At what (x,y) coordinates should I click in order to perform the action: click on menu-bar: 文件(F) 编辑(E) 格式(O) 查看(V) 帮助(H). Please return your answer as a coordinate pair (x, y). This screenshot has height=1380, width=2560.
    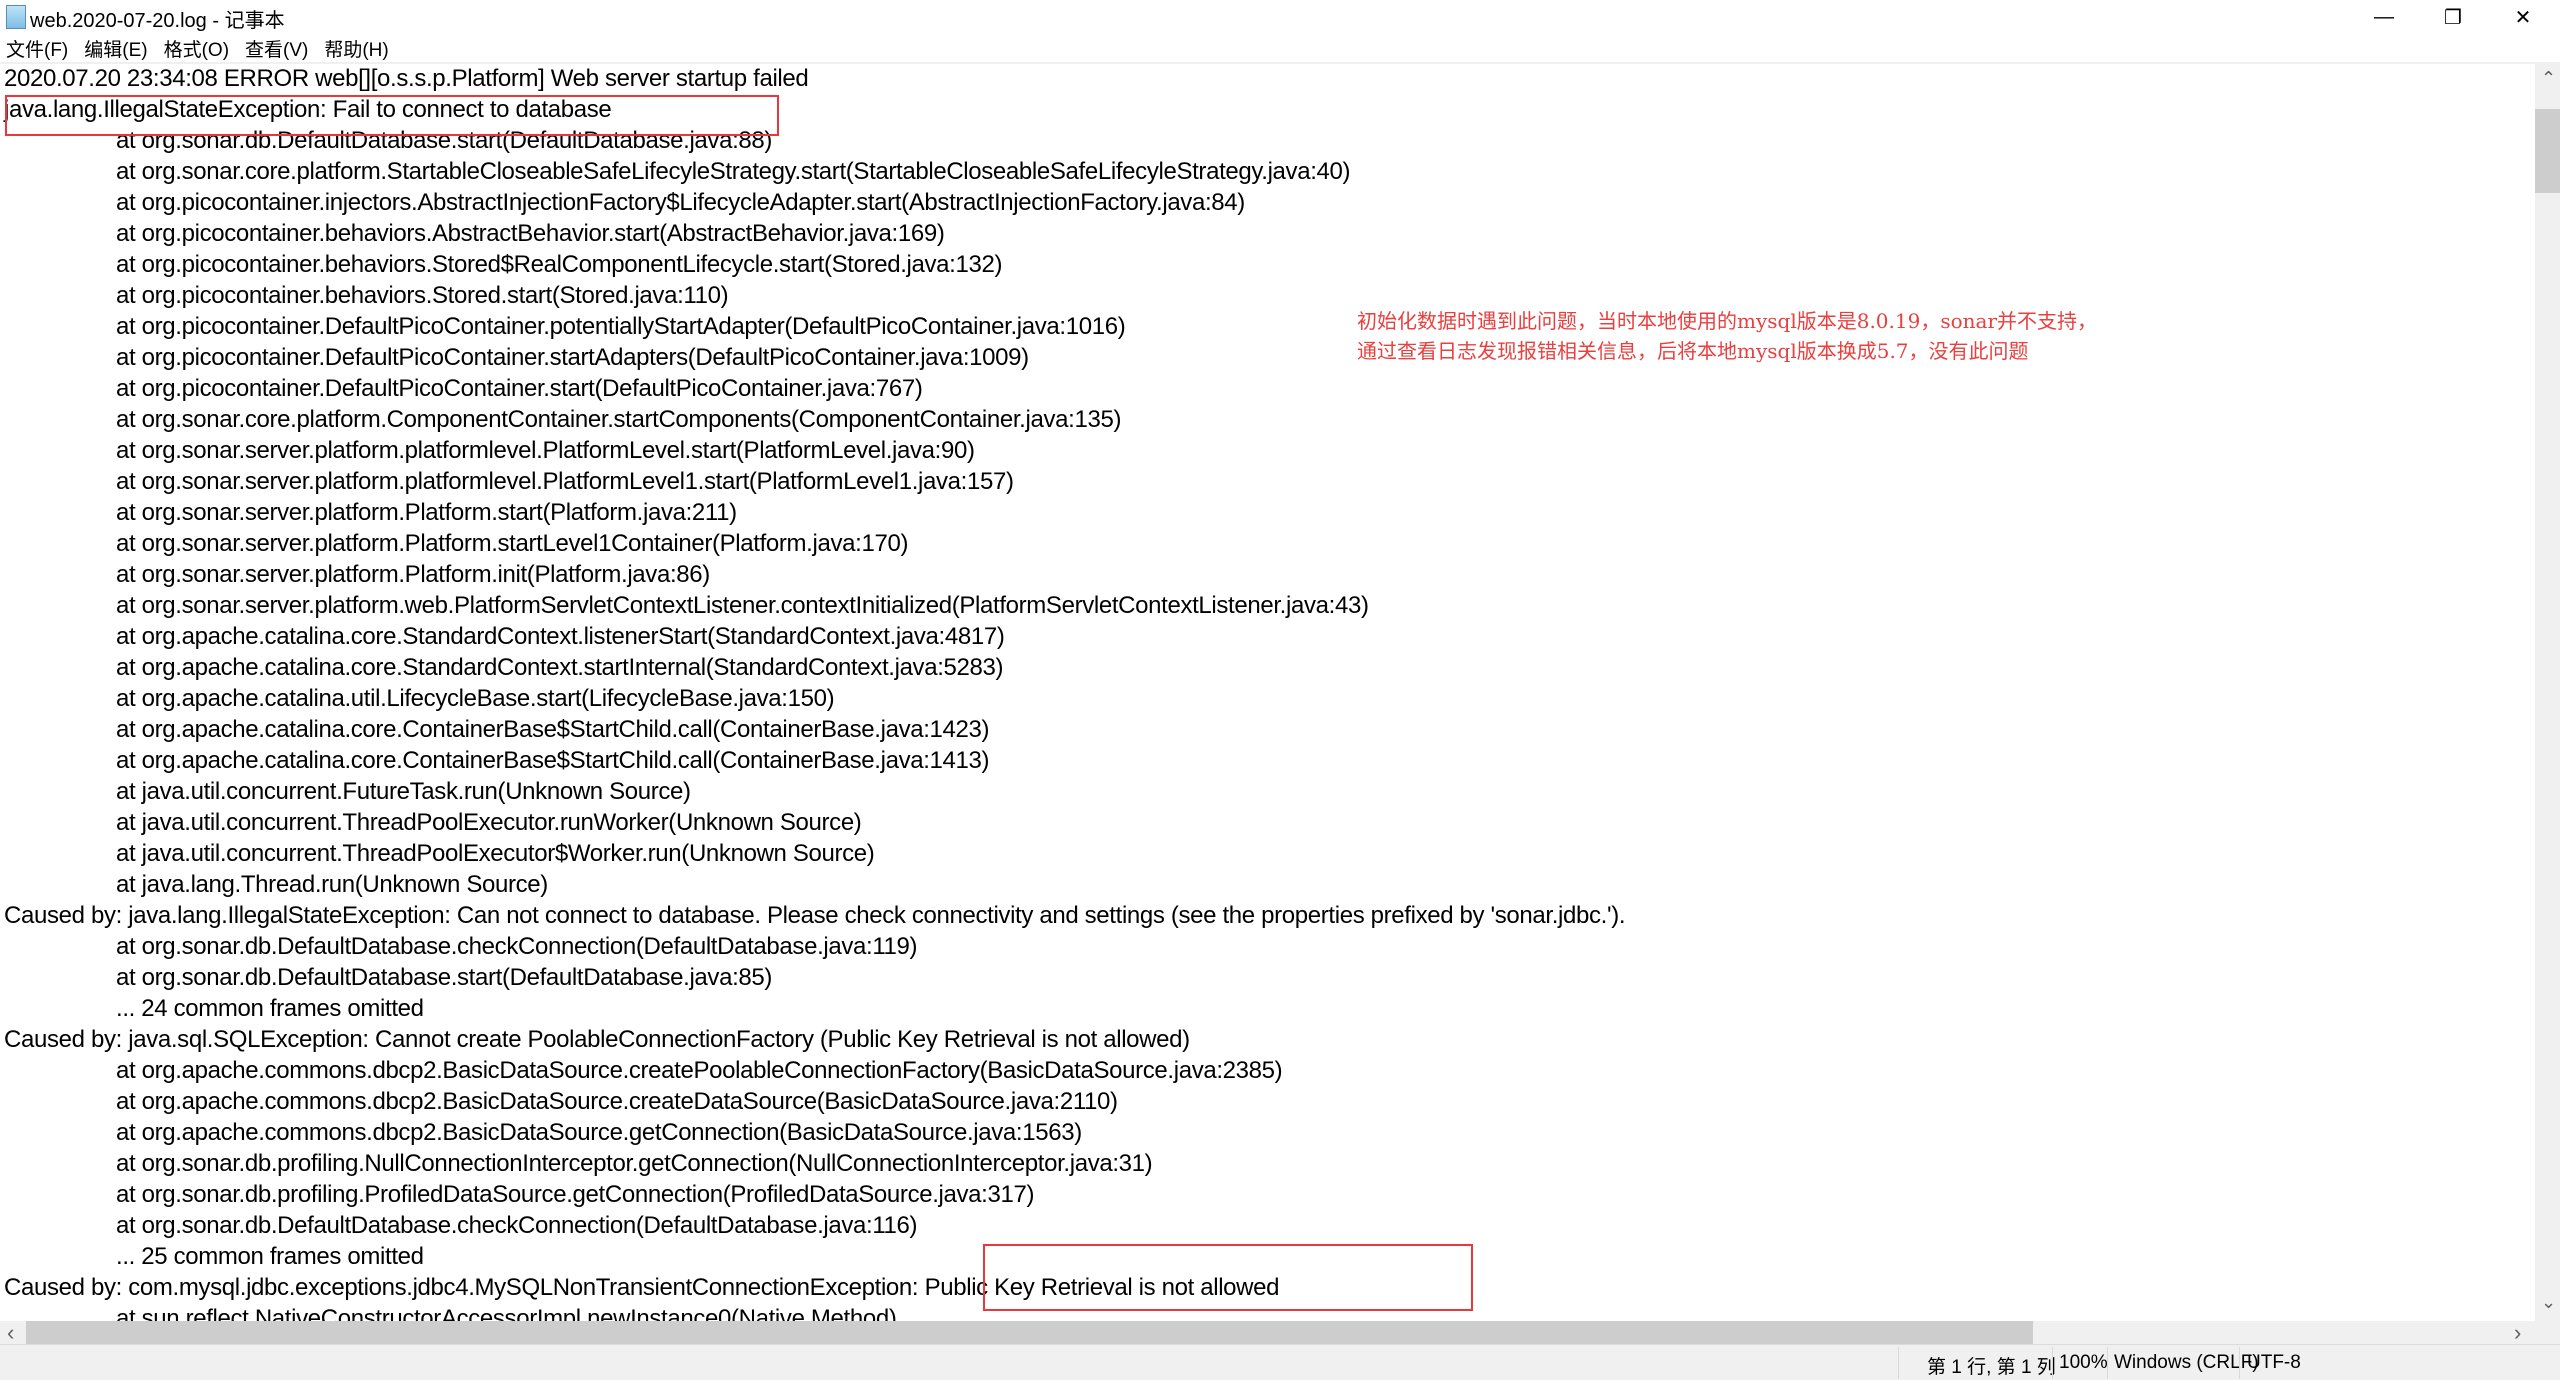
    Looking at the image, I should click on (1280, 48).